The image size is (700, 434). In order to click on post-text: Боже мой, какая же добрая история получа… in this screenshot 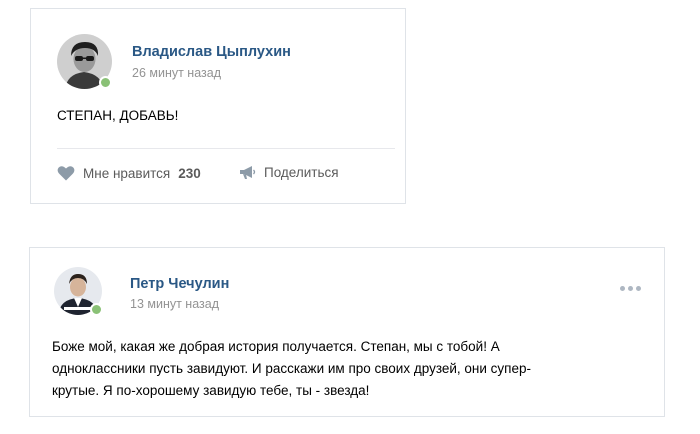, I will do `click(352, 369)`.